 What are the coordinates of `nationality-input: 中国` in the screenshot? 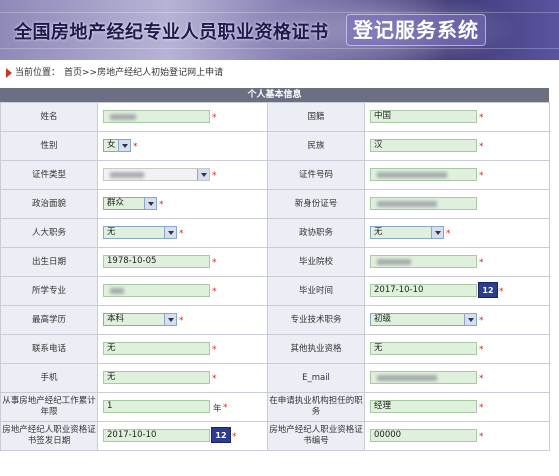 It's located at (423, 116).